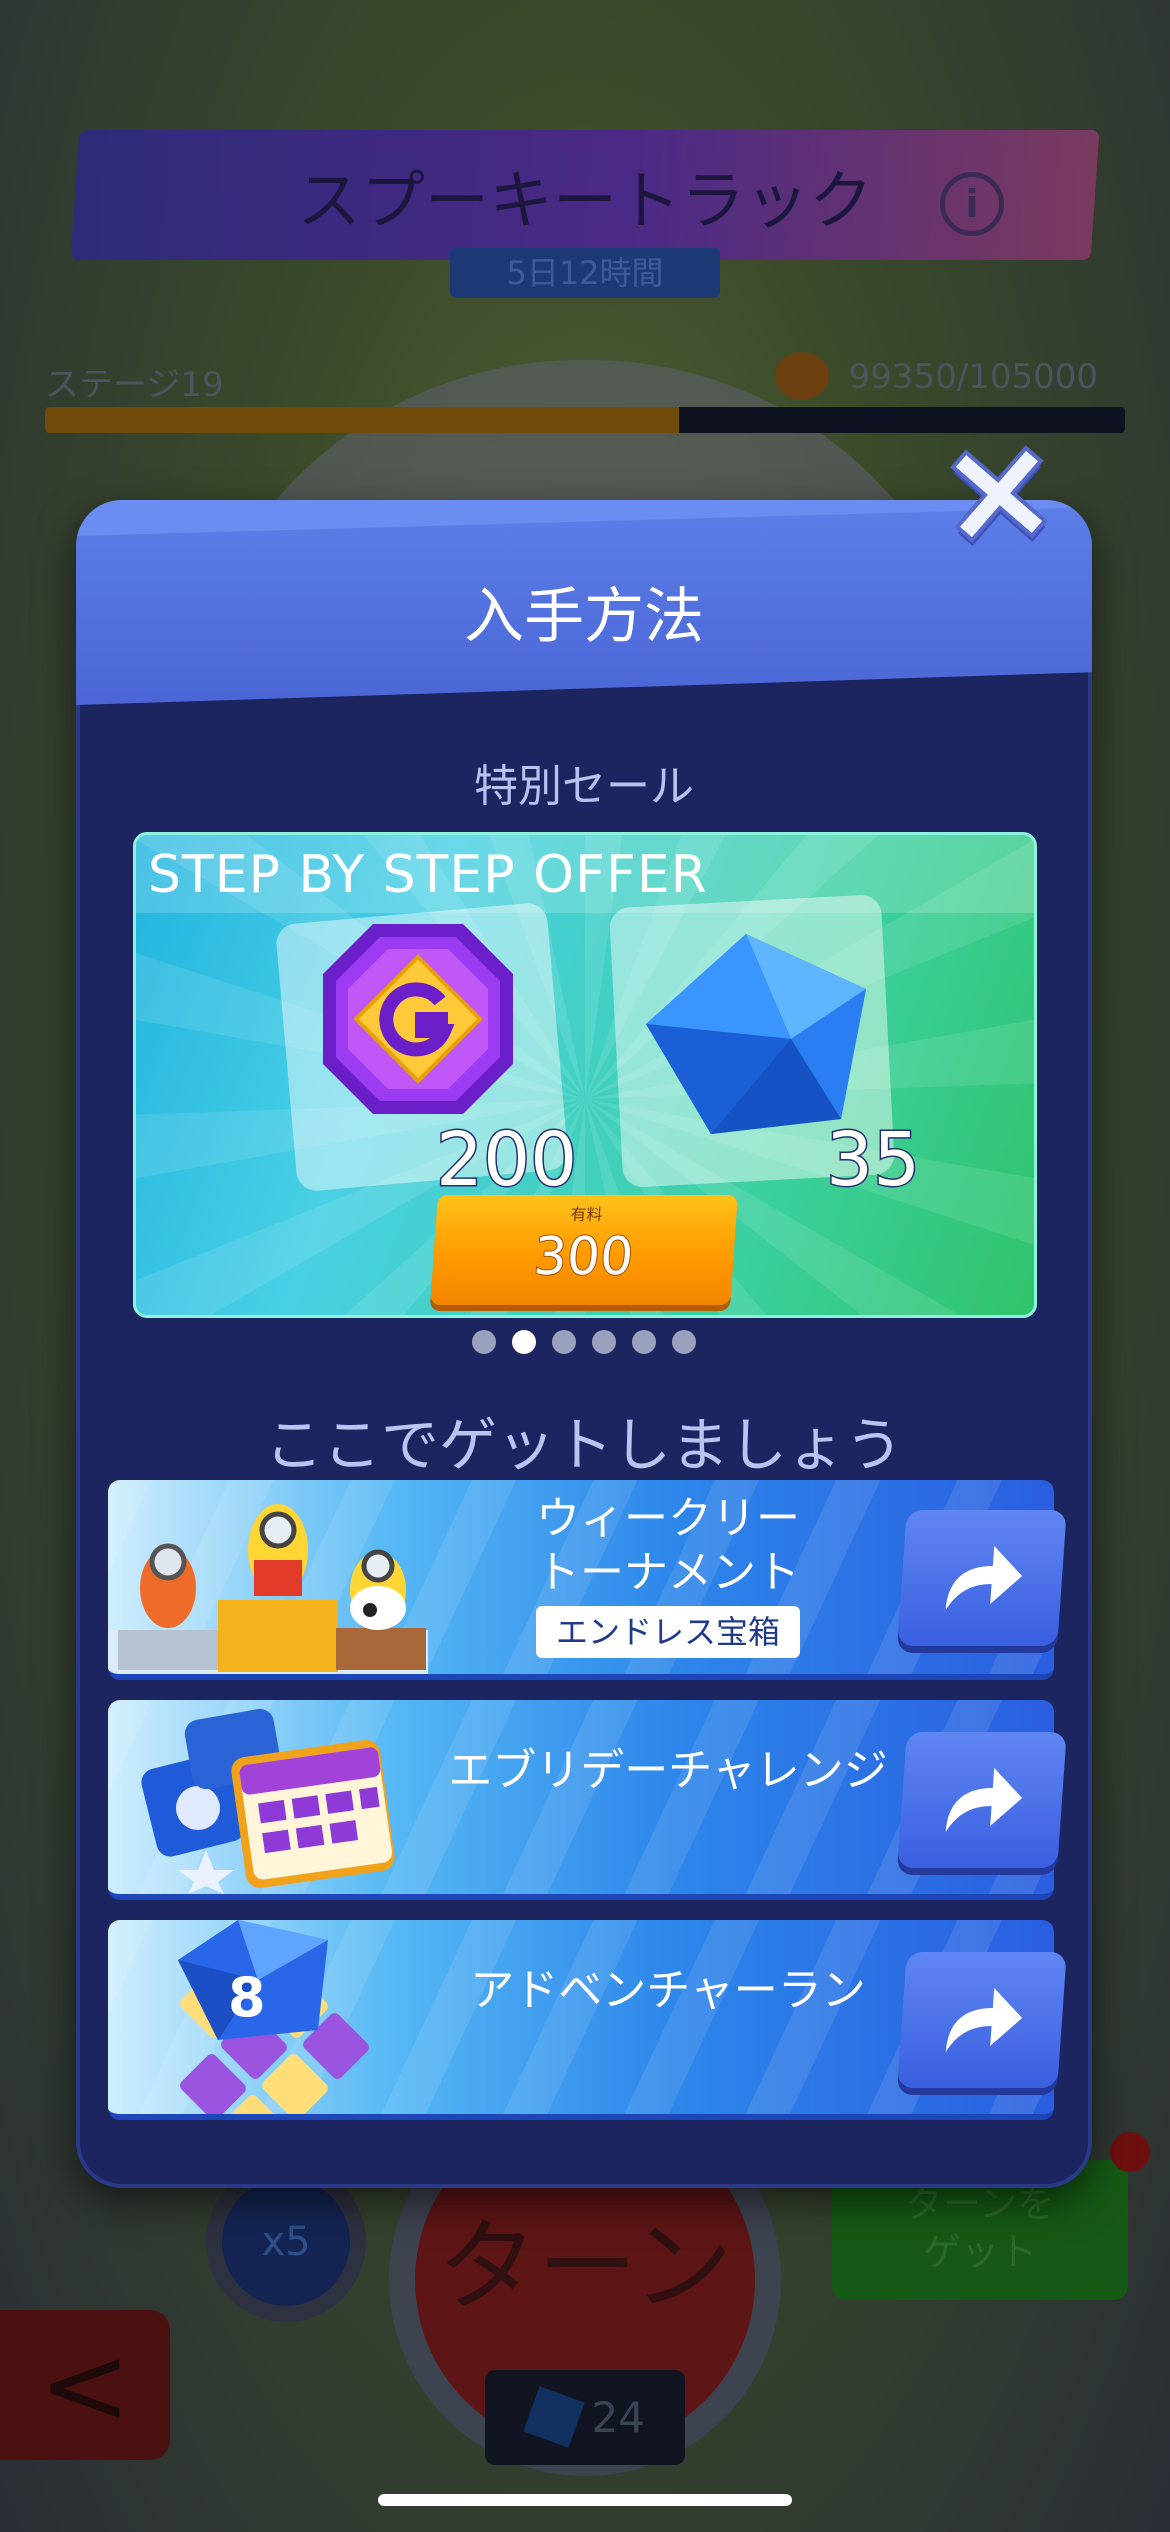  I want to click on go-button-weekly-tournament, so click(982, 1578).